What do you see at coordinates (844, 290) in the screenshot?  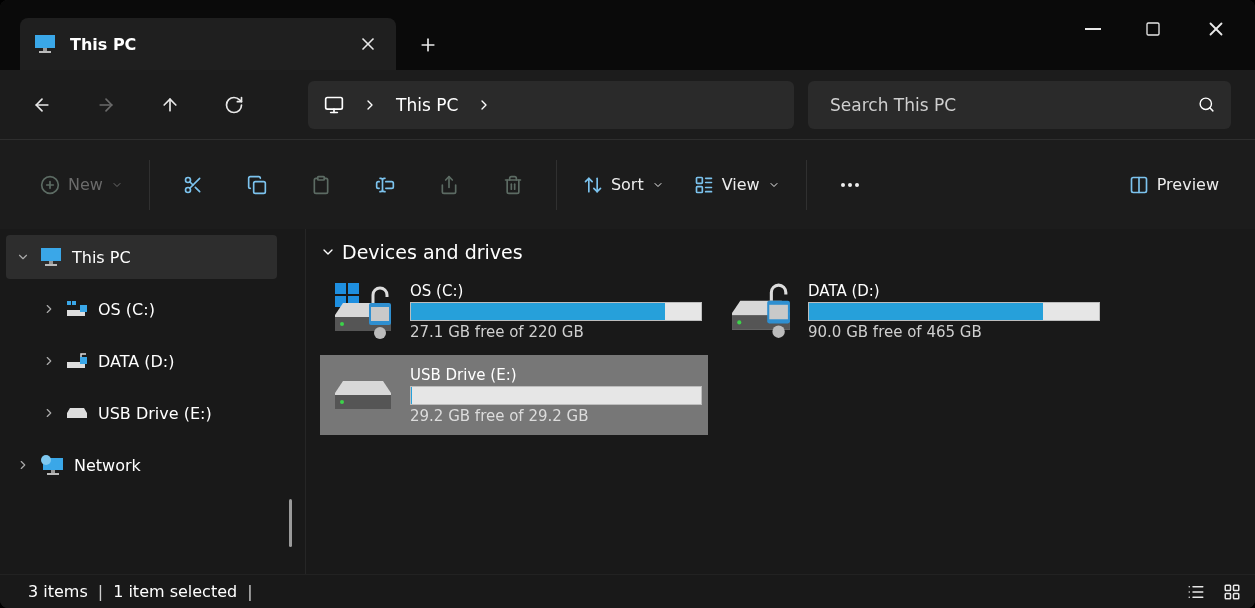 I see `drive-name: DATA (D:)` at bounding box center [844, 290].